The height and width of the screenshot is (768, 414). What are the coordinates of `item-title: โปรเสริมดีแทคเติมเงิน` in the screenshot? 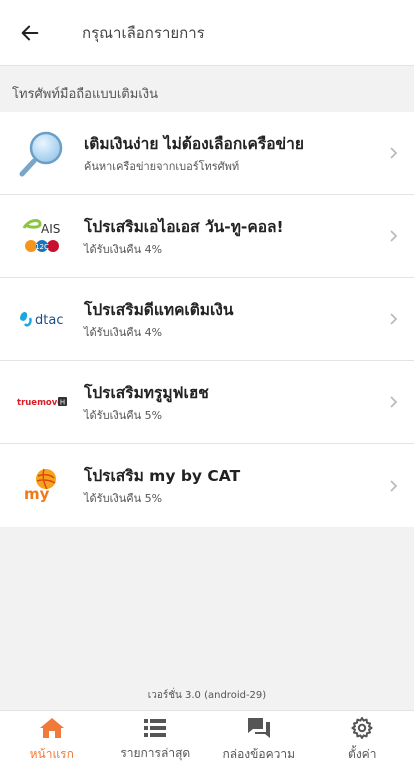 It's located at (159, 309).